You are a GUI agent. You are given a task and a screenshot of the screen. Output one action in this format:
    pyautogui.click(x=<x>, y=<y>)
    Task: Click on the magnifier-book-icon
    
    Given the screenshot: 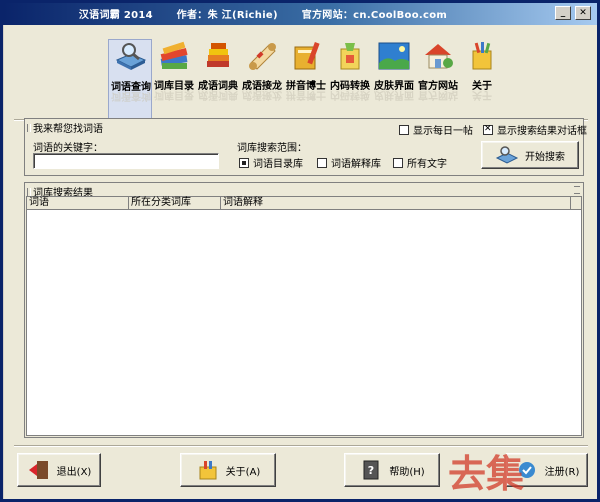 What is the action you would take?
    pyautogui.click(x=131, y=56)
    